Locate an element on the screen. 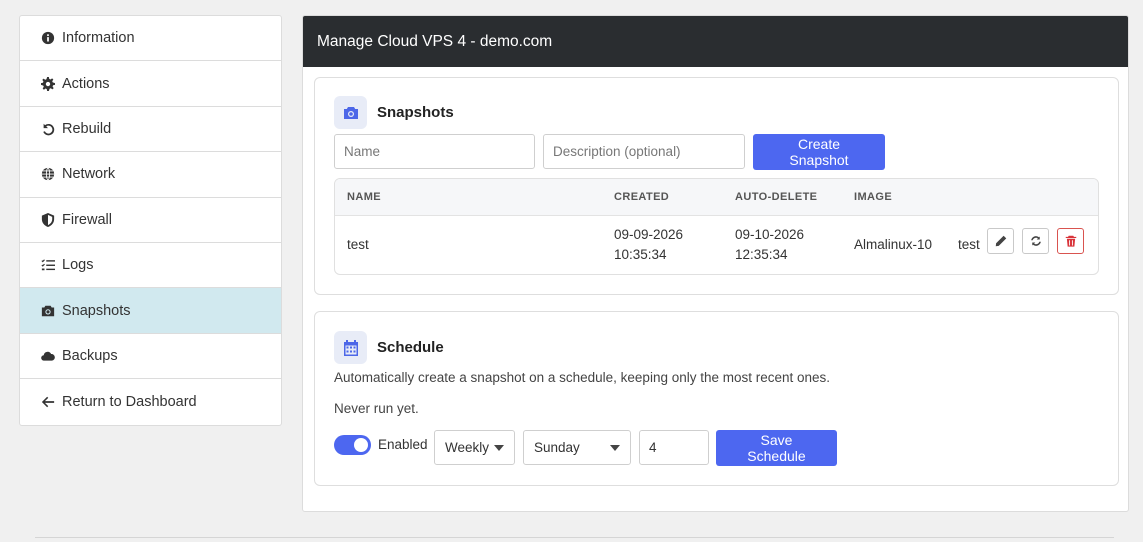 This screenshot has width=1143, height=542. sidebar-item-label: Return to Dashboard is located at coordinates (129, 401).